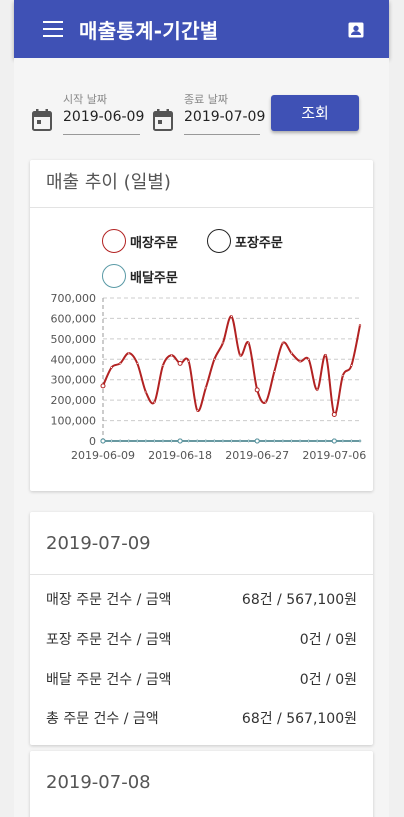 Image resolution: width=404 pixels, height=817 pixels. I want to click on store-order-label: 매장 주문 건수 / 금액, so click(109, 600).